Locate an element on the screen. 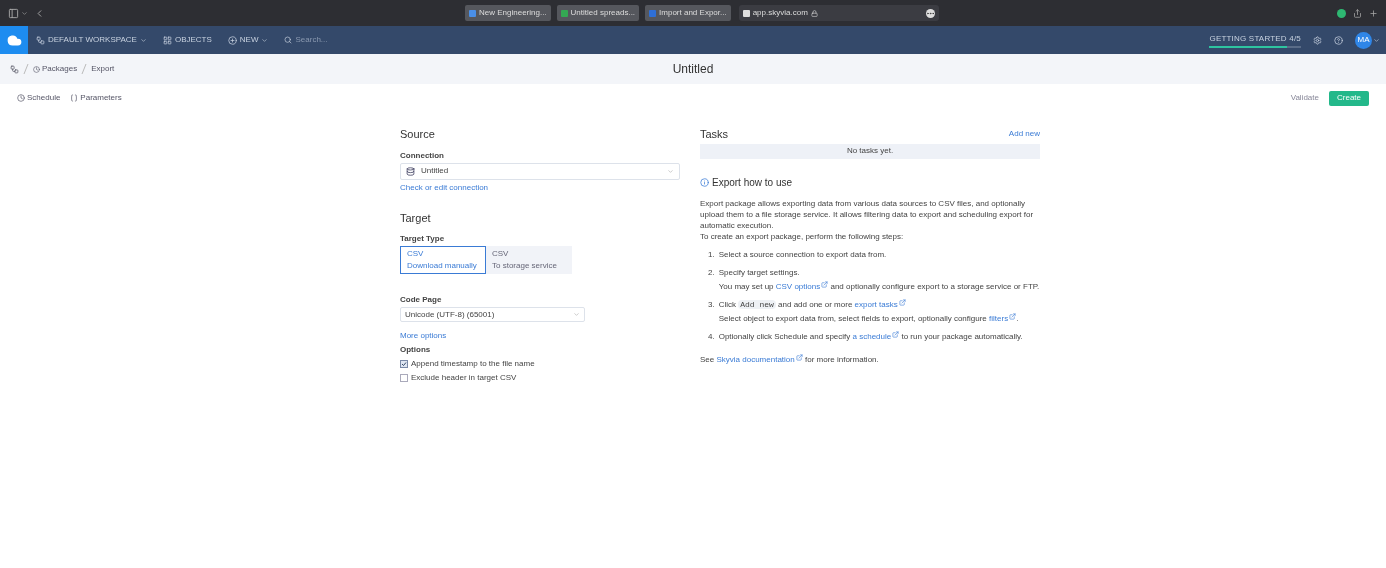  database-icon is located at coordinates (410, 171).